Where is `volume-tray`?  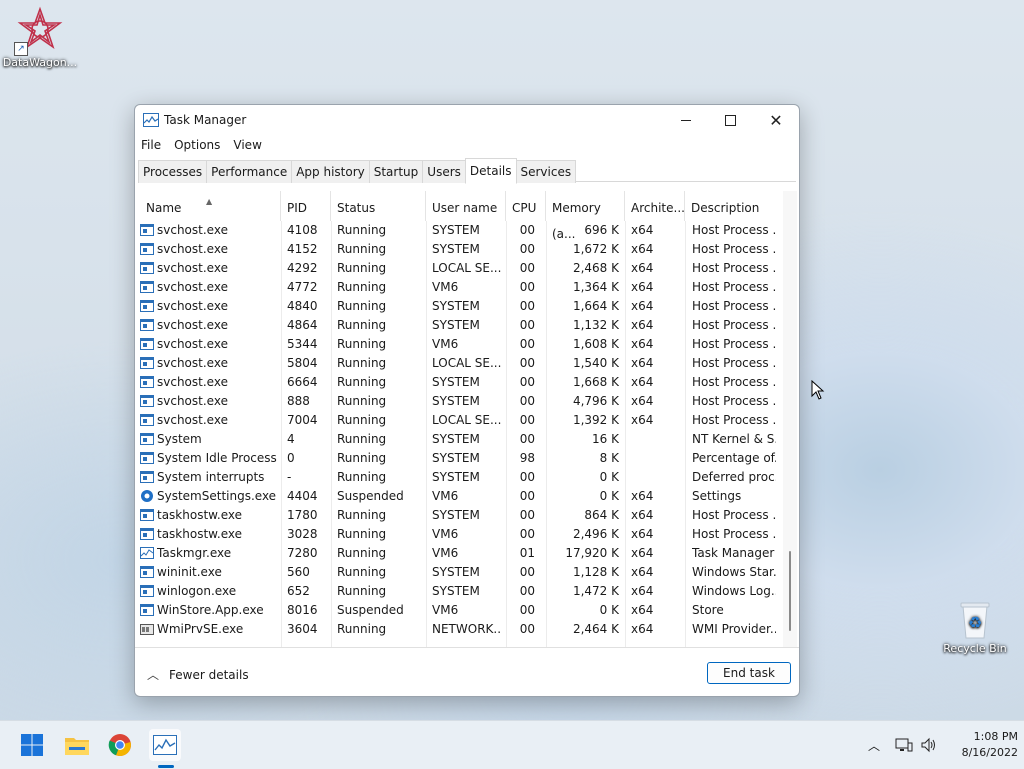
volume-tray is located at coordinates (929, 745).